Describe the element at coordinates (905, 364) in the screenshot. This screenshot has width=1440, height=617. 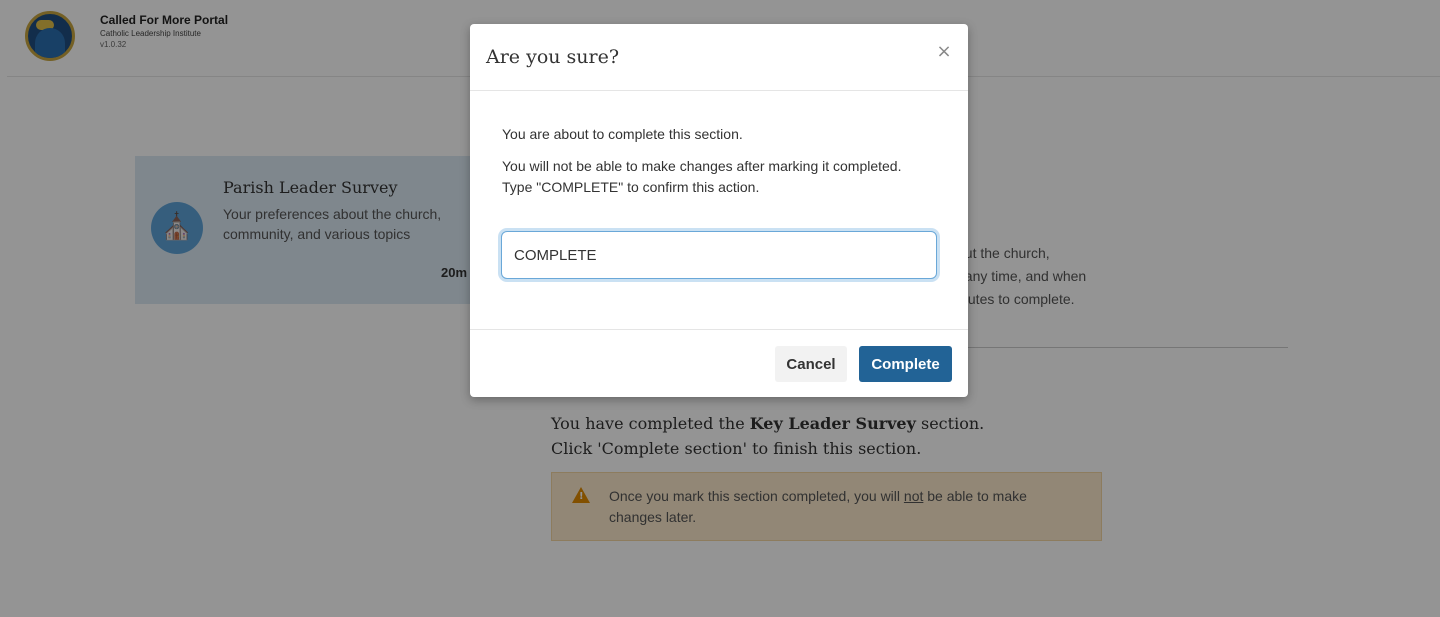
I see `complete-button: Complete` at that location.